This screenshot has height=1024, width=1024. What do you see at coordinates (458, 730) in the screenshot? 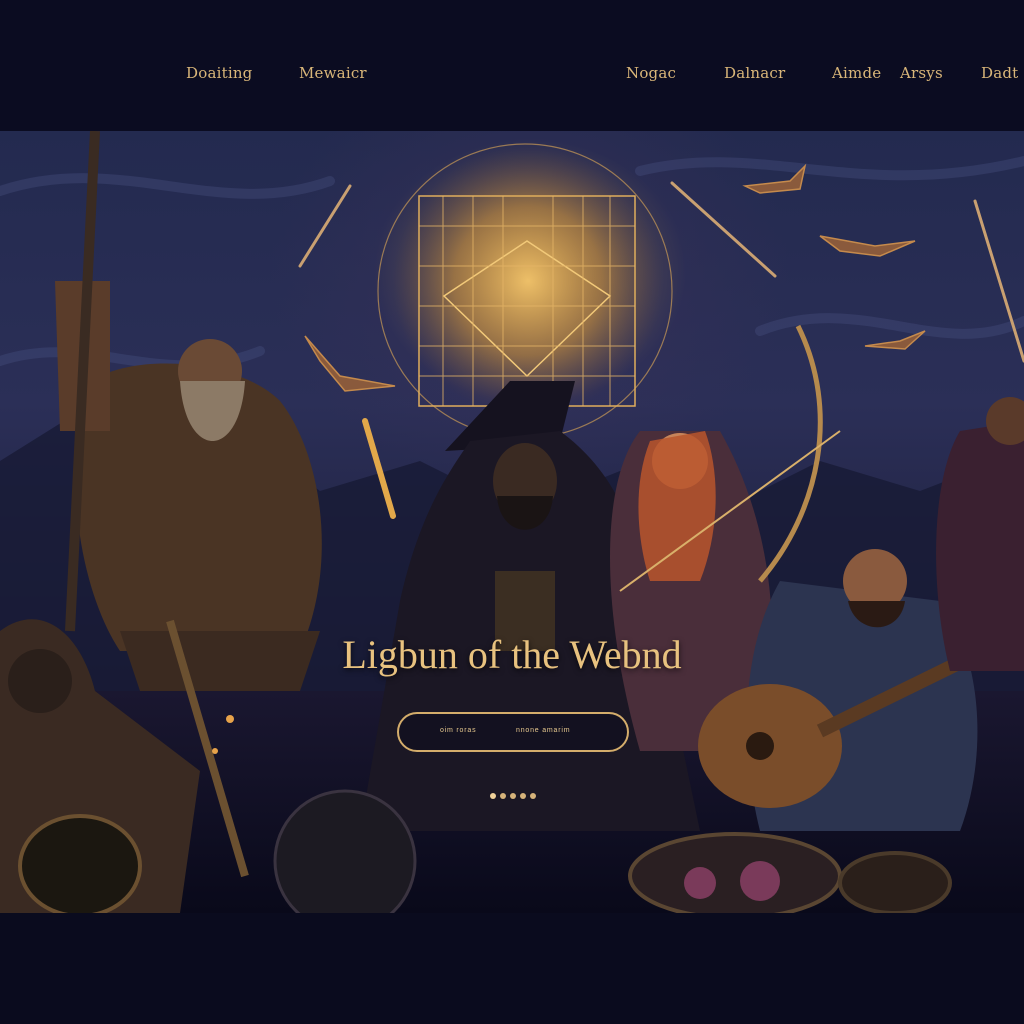
I see `cta-label-left: oim roras` at bounding box center [458, 730].